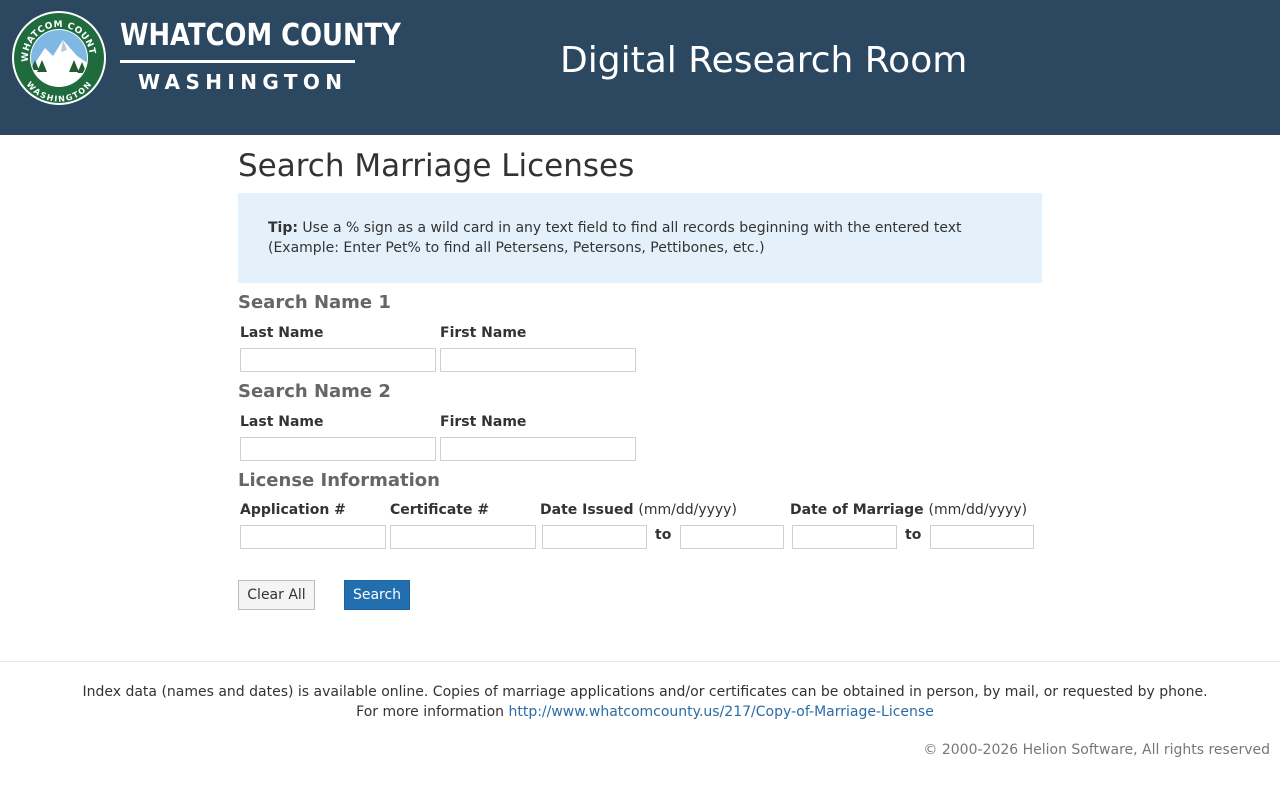 The height and width of the screenshot is (800, 1280). What do you see at coordinates (314, 302) in the screenshot?
I see `section-title-search-name-1: Search Name 1` at bounding box center [314, 302].